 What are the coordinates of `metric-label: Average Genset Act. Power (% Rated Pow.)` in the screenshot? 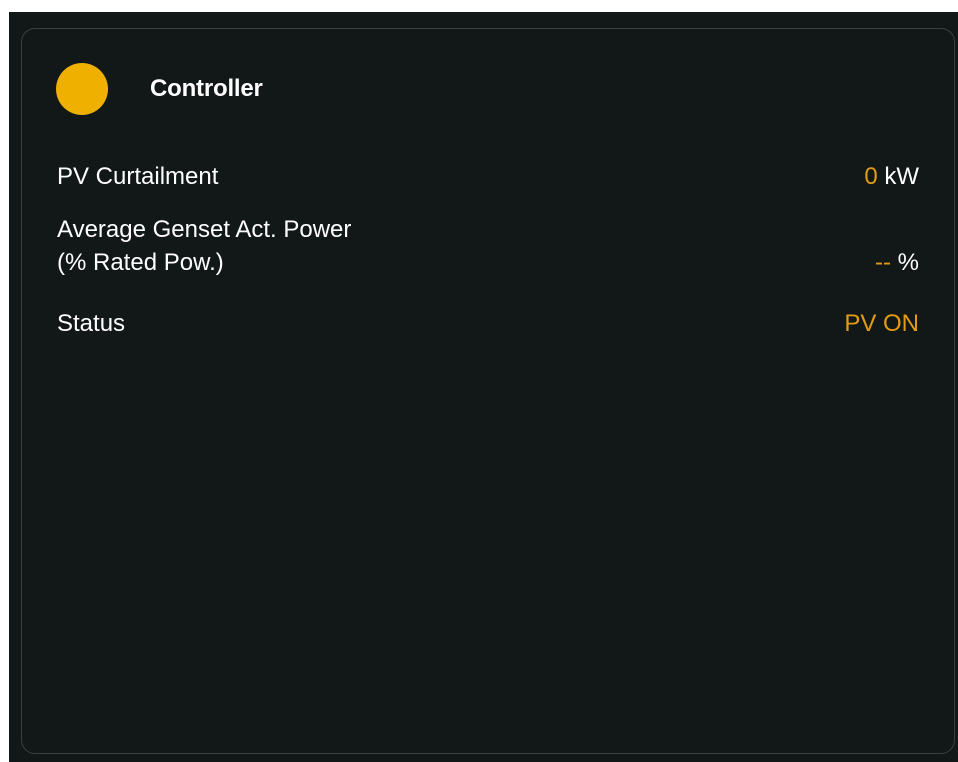 It's located at (204, 246).